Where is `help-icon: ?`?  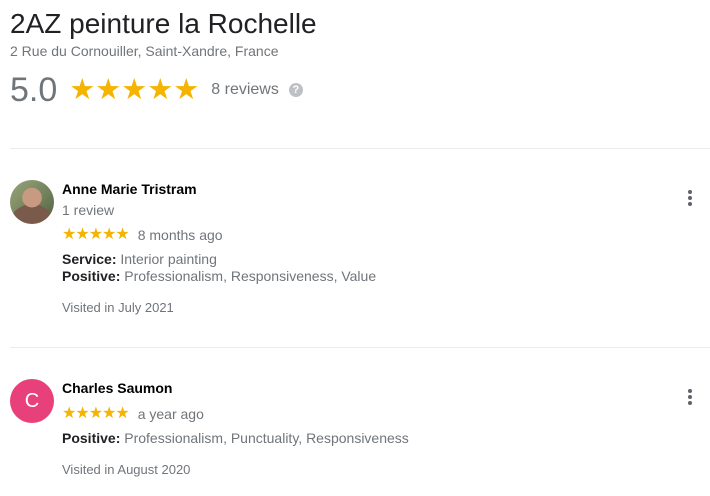
help-icon: ? is located at coordinates (295, 90).